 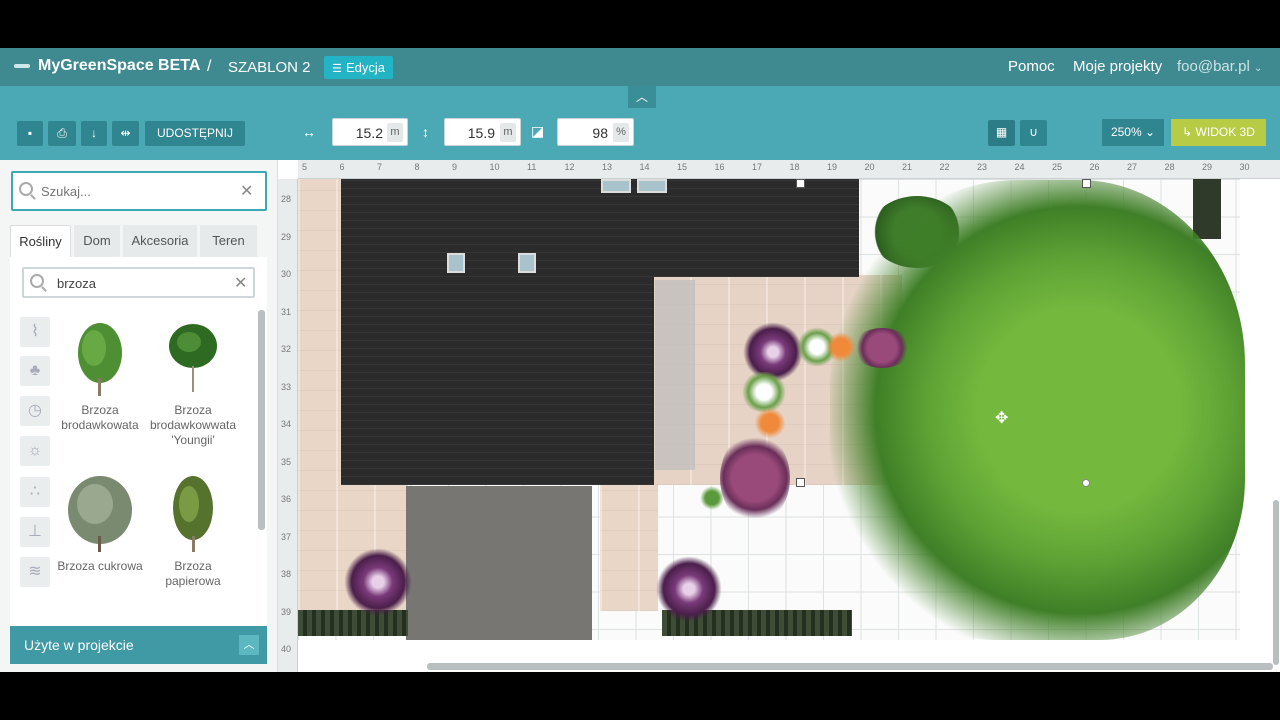 What do you see at coordinates (97, 241) in the screenshot?
I see `tab-house: Dom` at bounding box center [97, 241].